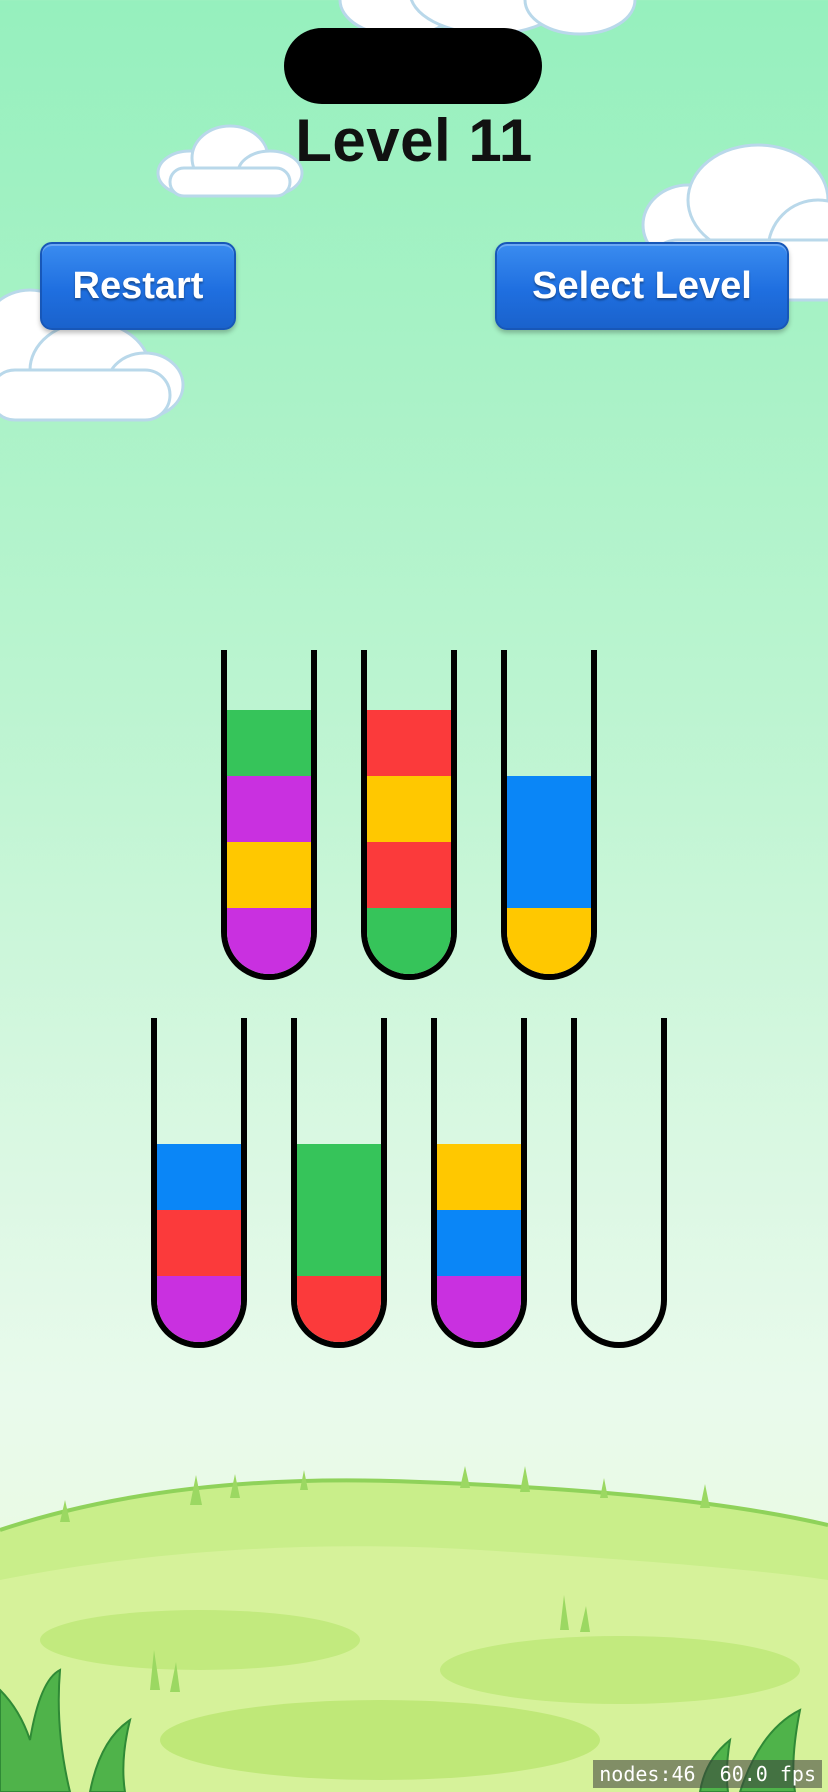 The width and height of the screenshot is (828, 1792). What do you see at coordinates (138, 286) in the screenshot?
I see `restart-button: Restart` at bounding box center [138, 286].